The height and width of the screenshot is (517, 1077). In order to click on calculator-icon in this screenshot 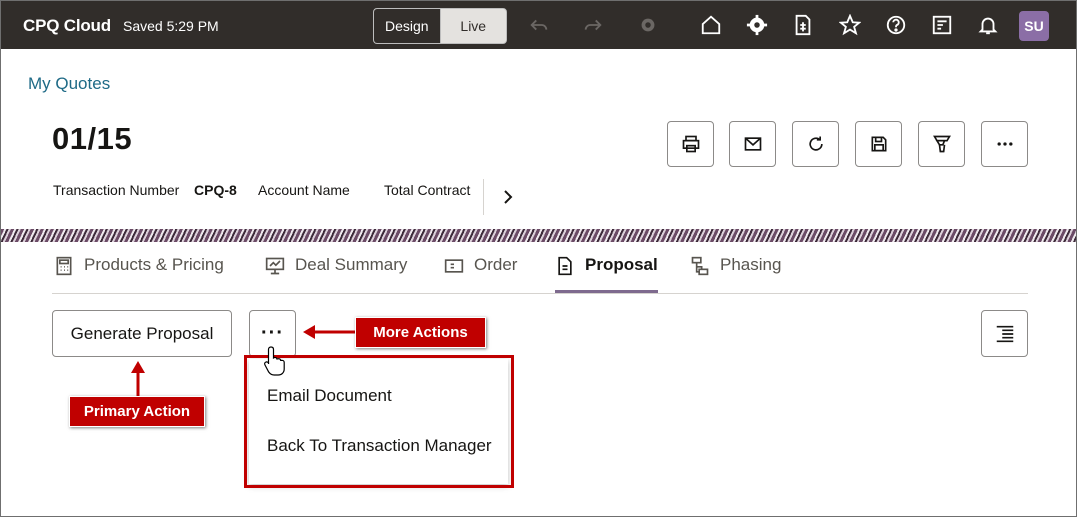, I will do `click(64, 266)`.